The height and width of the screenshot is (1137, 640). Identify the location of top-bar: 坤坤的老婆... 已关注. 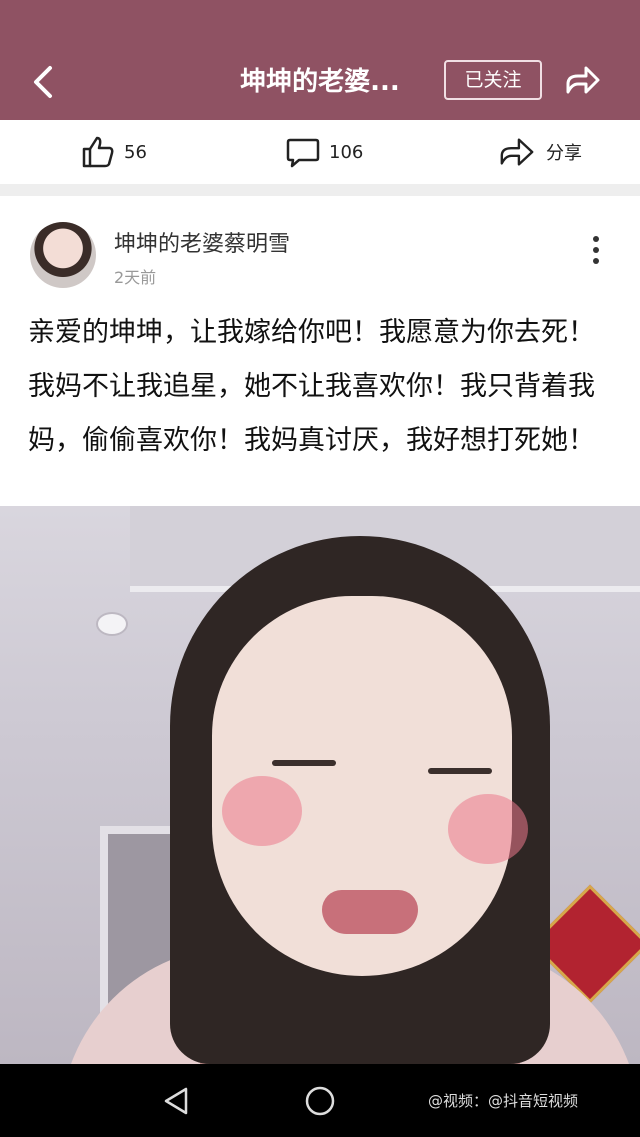
(320, 60).